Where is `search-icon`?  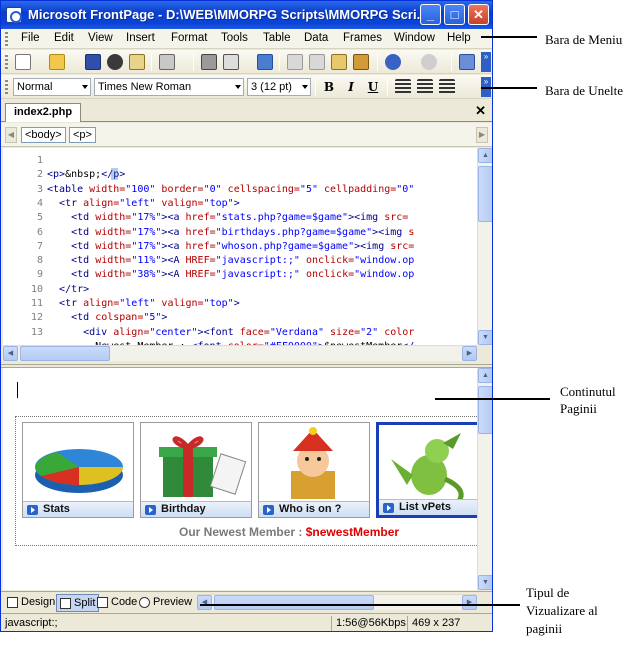
search-icon is located at coordinates (115, 62).